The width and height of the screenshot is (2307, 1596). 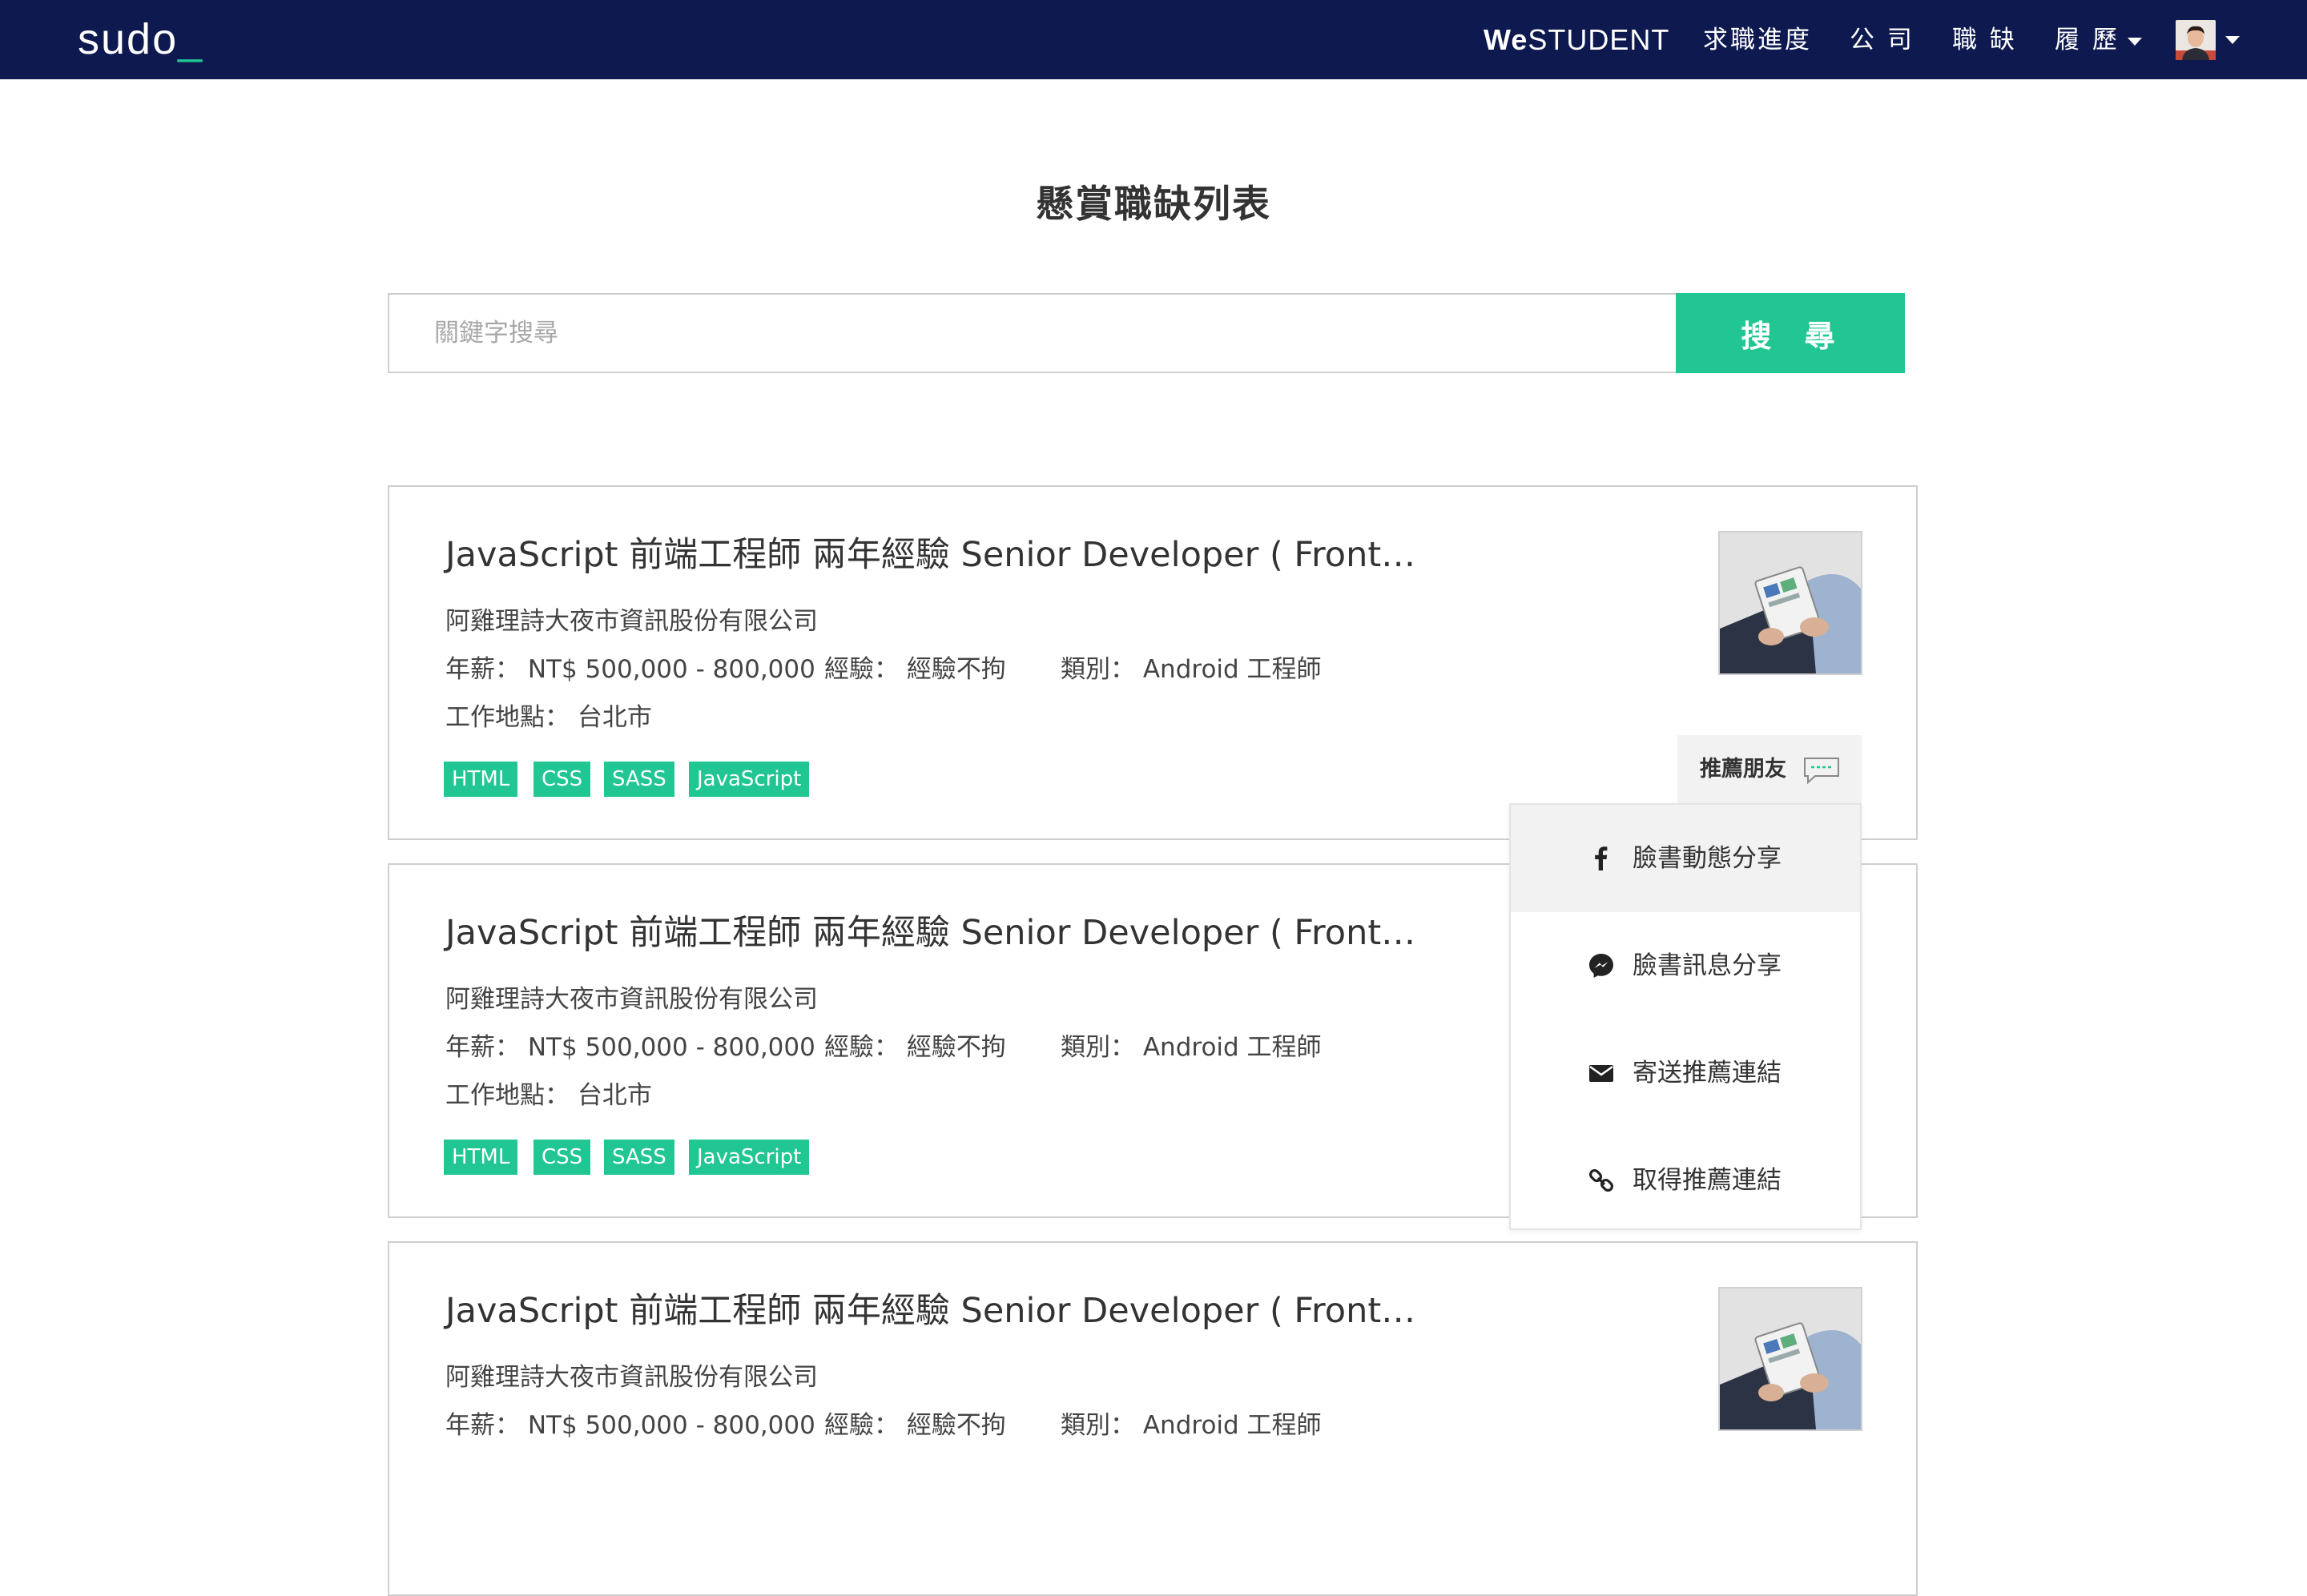 What do you see at coordinates (129, 39) in the screenshot?
I see `logo-text: sudo` at bounding box center [129, 39].